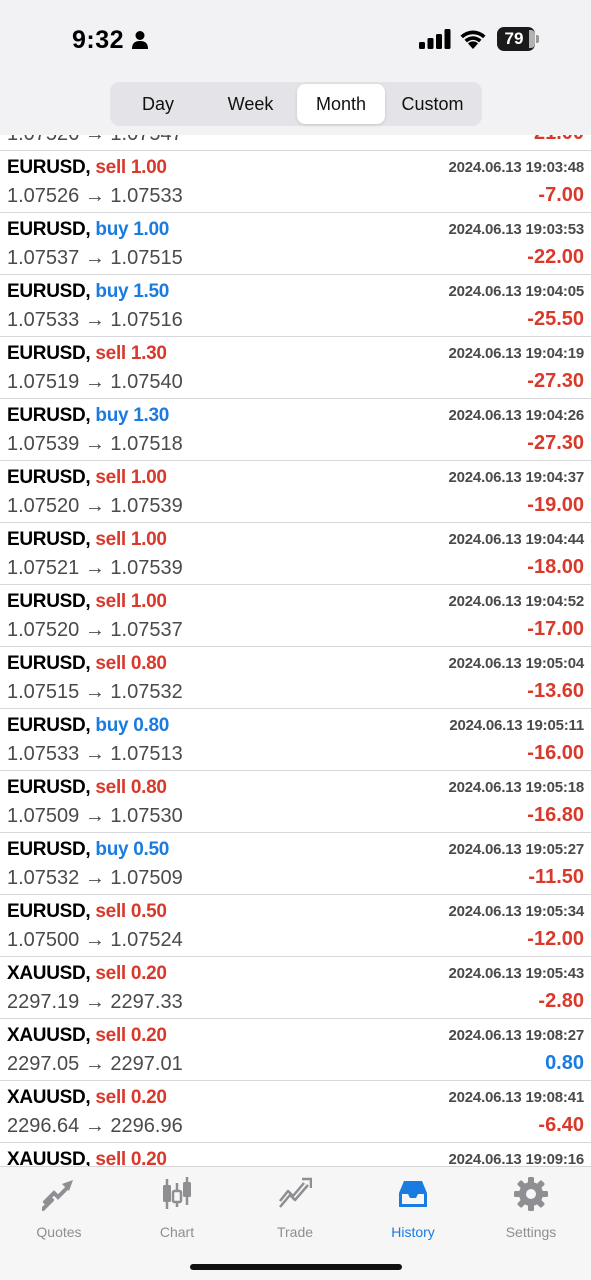 The image size is (591, 1280). I want to click on tab-history: History, so click(413, 1208).